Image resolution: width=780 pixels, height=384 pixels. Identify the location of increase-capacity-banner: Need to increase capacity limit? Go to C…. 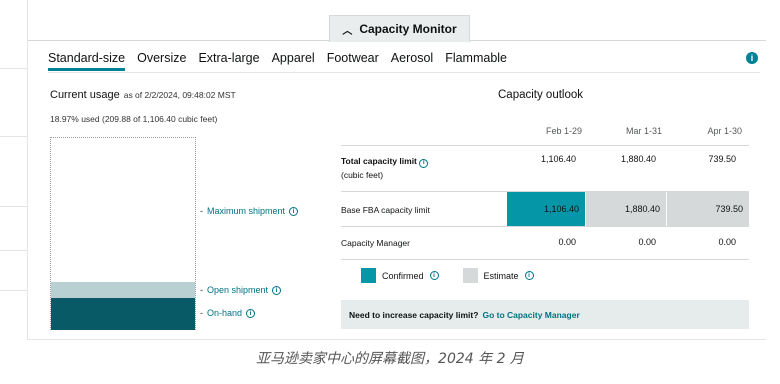
(545, 314).